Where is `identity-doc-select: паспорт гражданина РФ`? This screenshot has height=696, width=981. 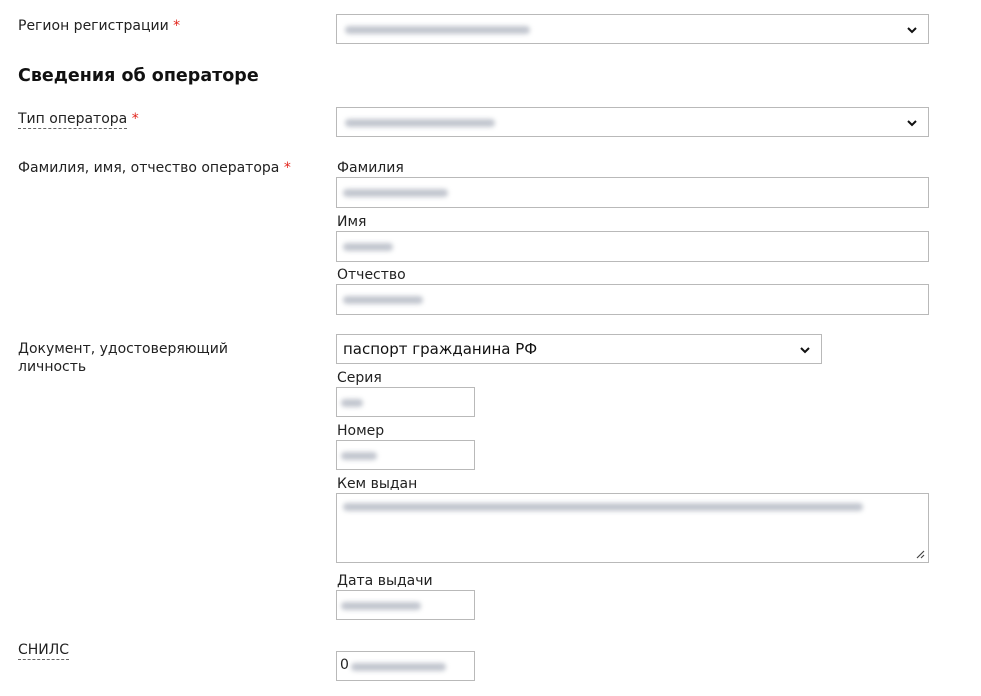 identity-doc-select: паспорт гражданина РФ is located at coordinates (579, 349).